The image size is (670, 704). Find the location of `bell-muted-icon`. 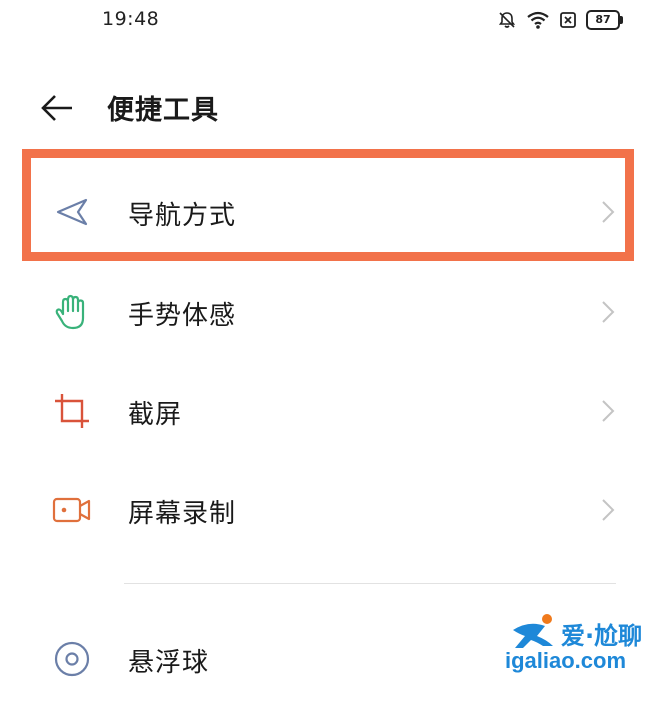

bell-muted-icon is located at coordinates (507, 20).